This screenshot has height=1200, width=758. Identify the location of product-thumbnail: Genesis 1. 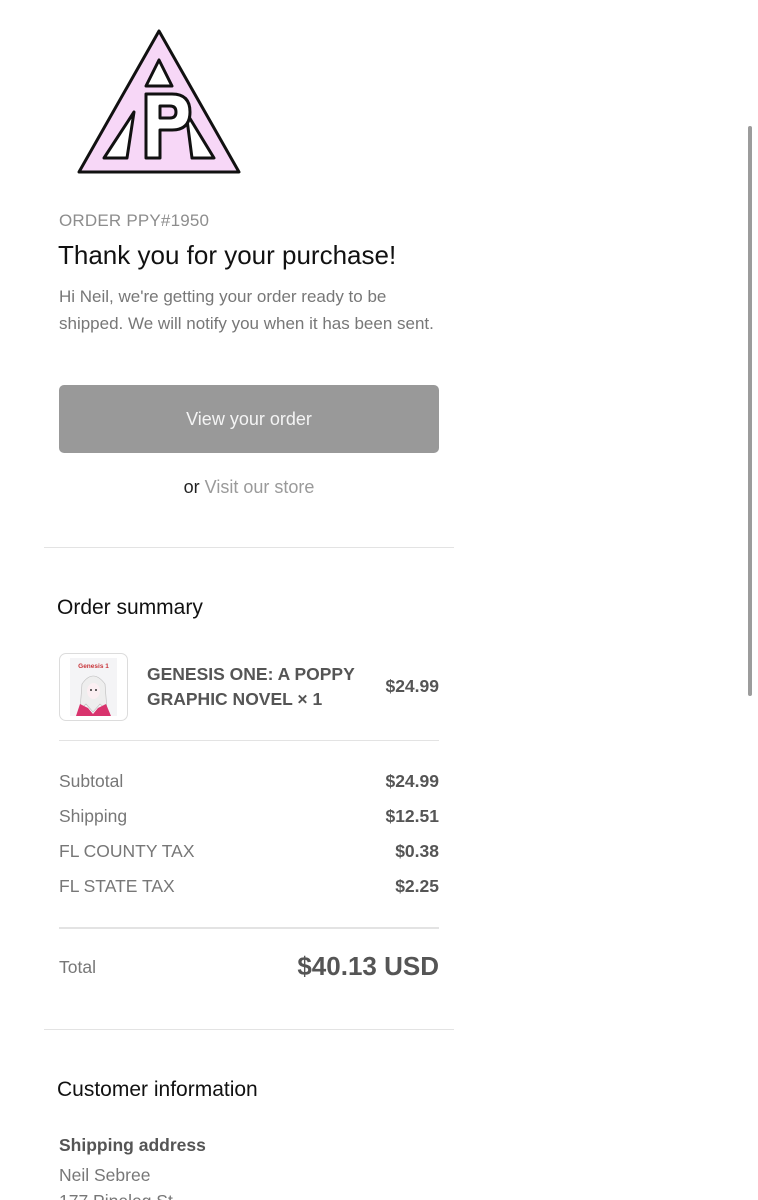
(93, 687).